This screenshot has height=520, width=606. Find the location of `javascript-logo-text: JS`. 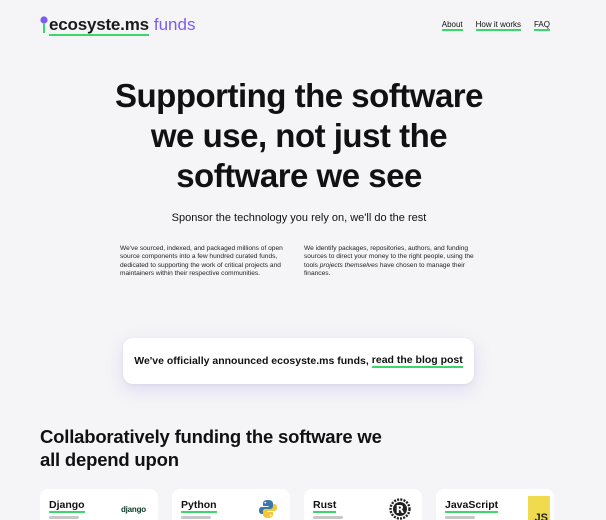

javascript-logo-text: JS is located at coordinates (541, 516).